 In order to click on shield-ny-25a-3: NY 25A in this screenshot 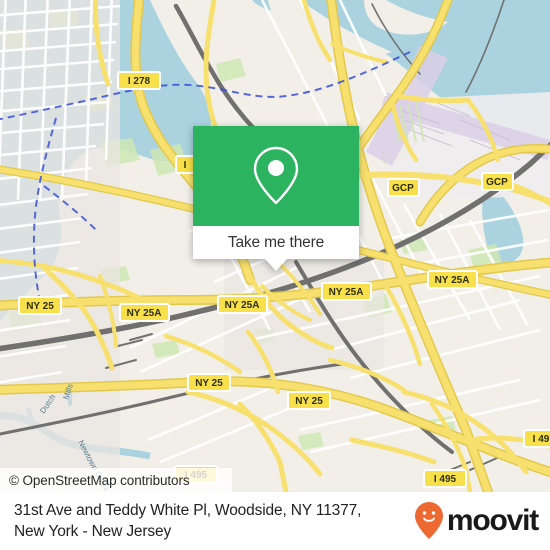, I will do `click(242, 304)`.